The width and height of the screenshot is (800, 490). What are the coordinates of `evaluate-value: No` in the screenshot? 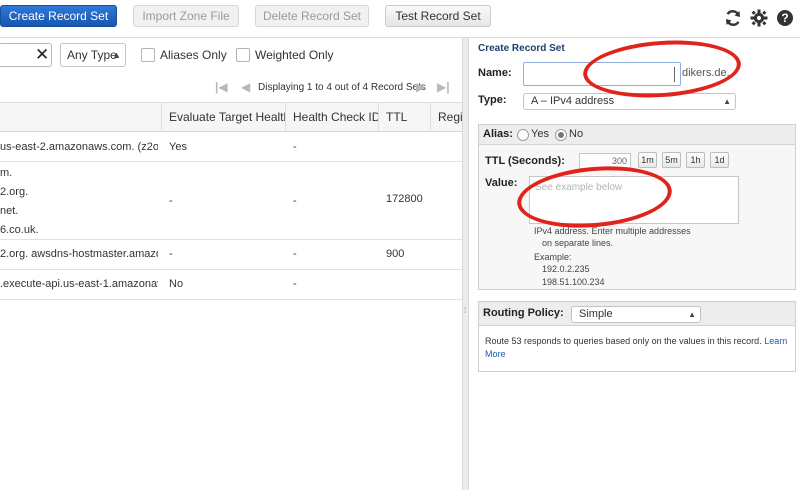 It's located at (176, 284).